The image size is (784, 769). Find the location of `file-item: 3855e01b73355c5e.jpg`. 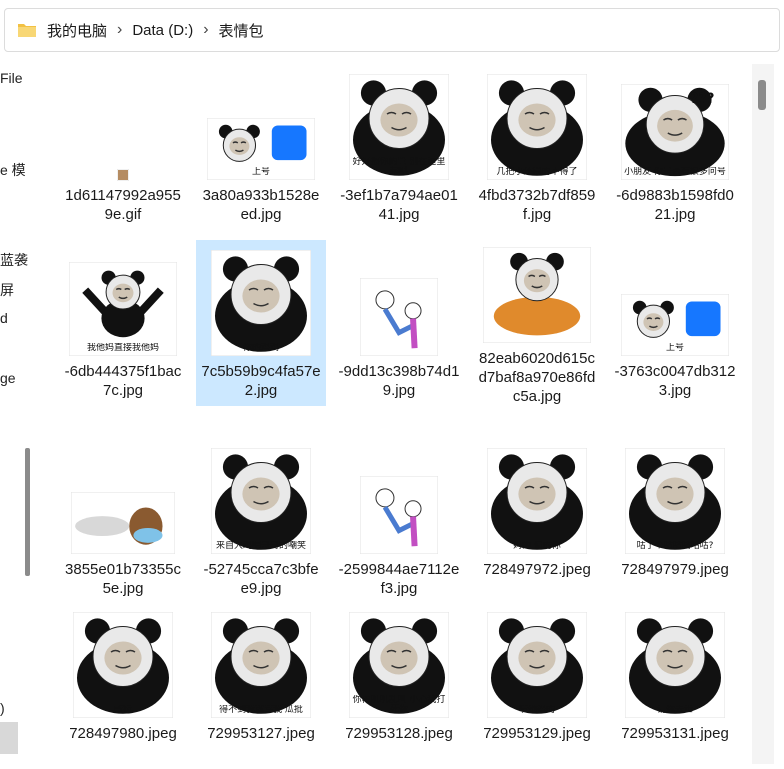

file-item: 3855e01b73355c5e.jpg is located at coordinates (123, 521).